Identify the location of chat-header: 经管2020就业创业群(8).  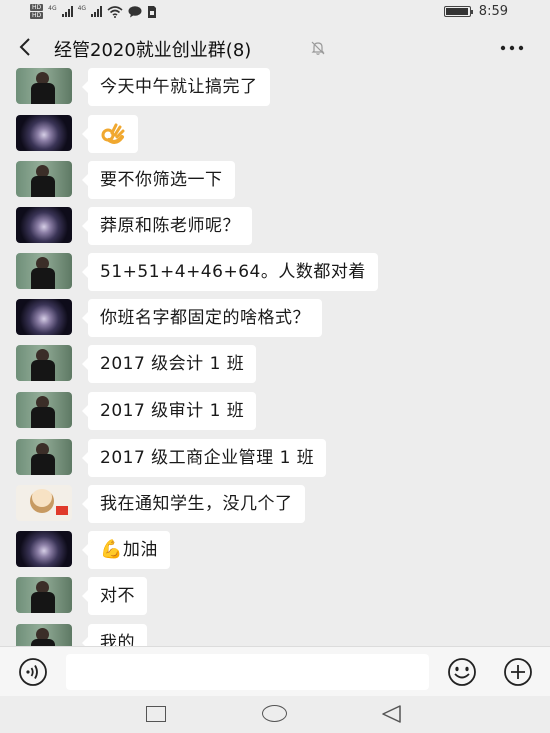
(275, 47).